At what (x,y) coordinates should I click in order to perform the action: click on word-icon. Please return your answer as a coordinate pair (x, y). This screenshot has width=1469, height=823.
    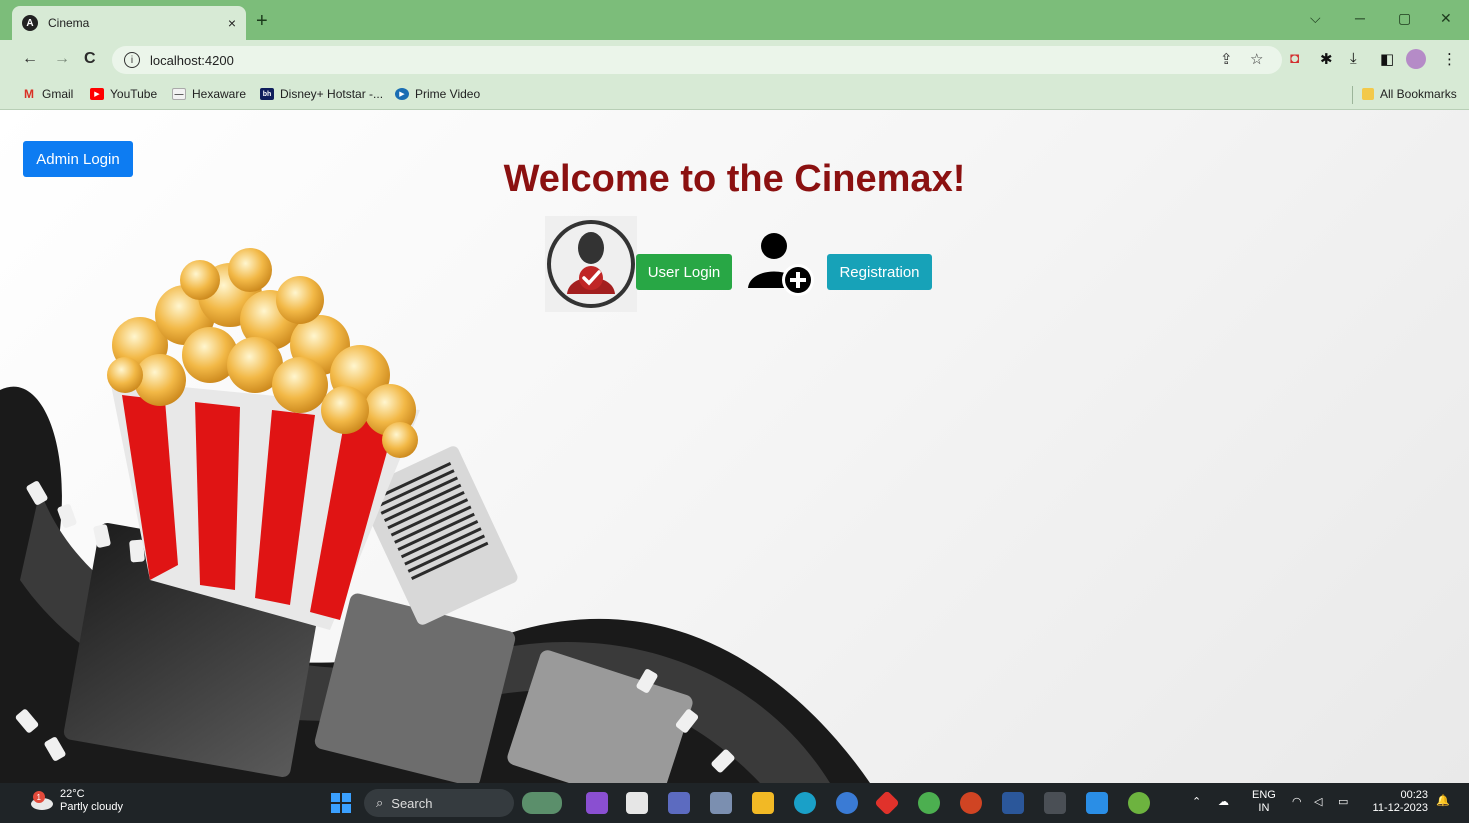
    Looking at the image, I should click on (1013, 803).